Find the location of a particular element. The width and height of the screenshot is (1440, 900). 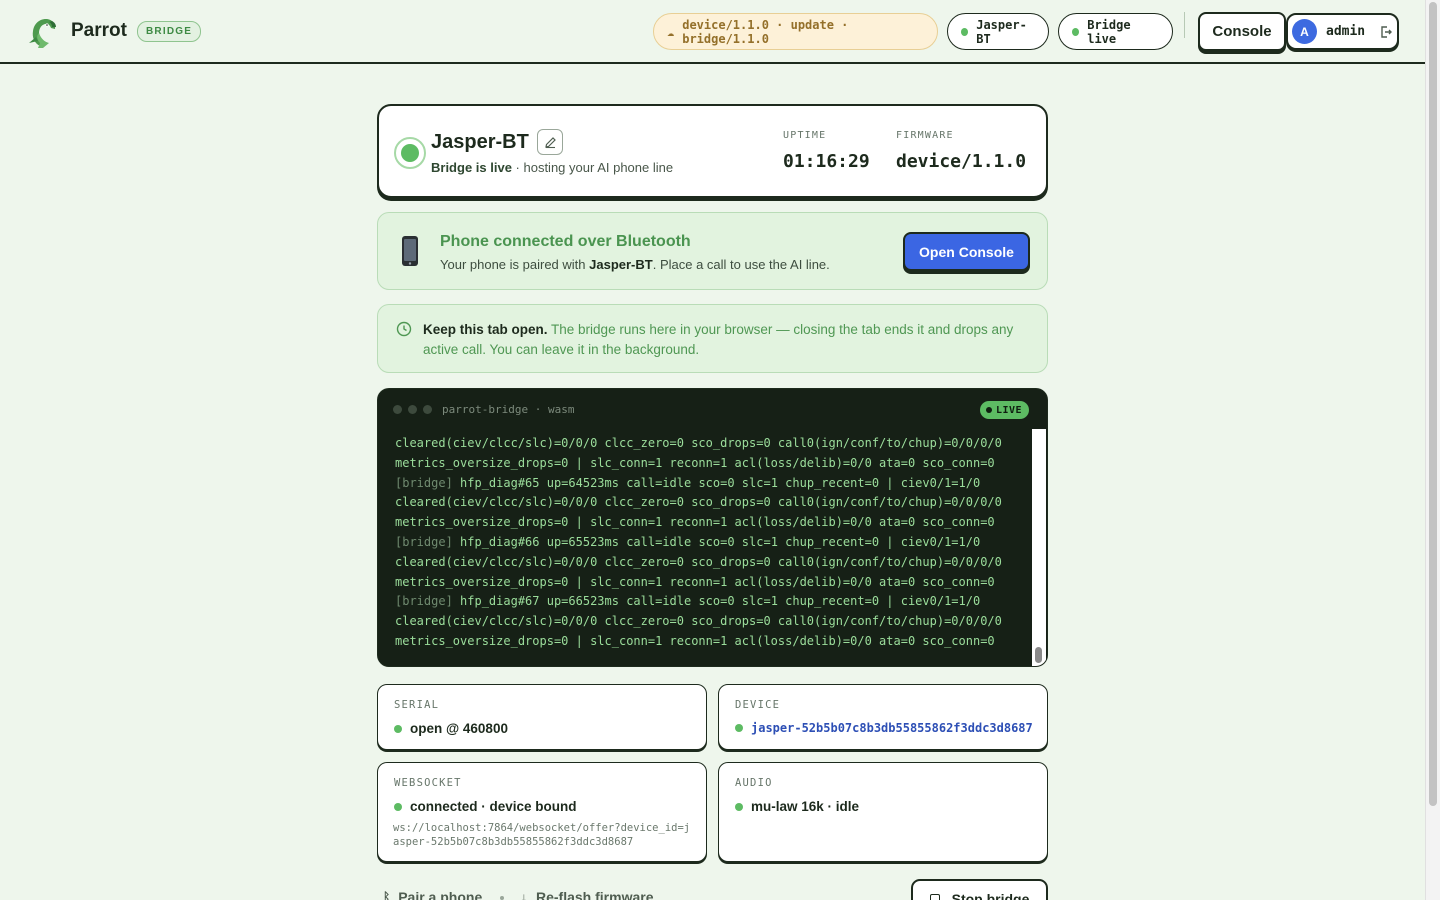

brand-badge: BRIDGE is located at coordinates (169, 31).